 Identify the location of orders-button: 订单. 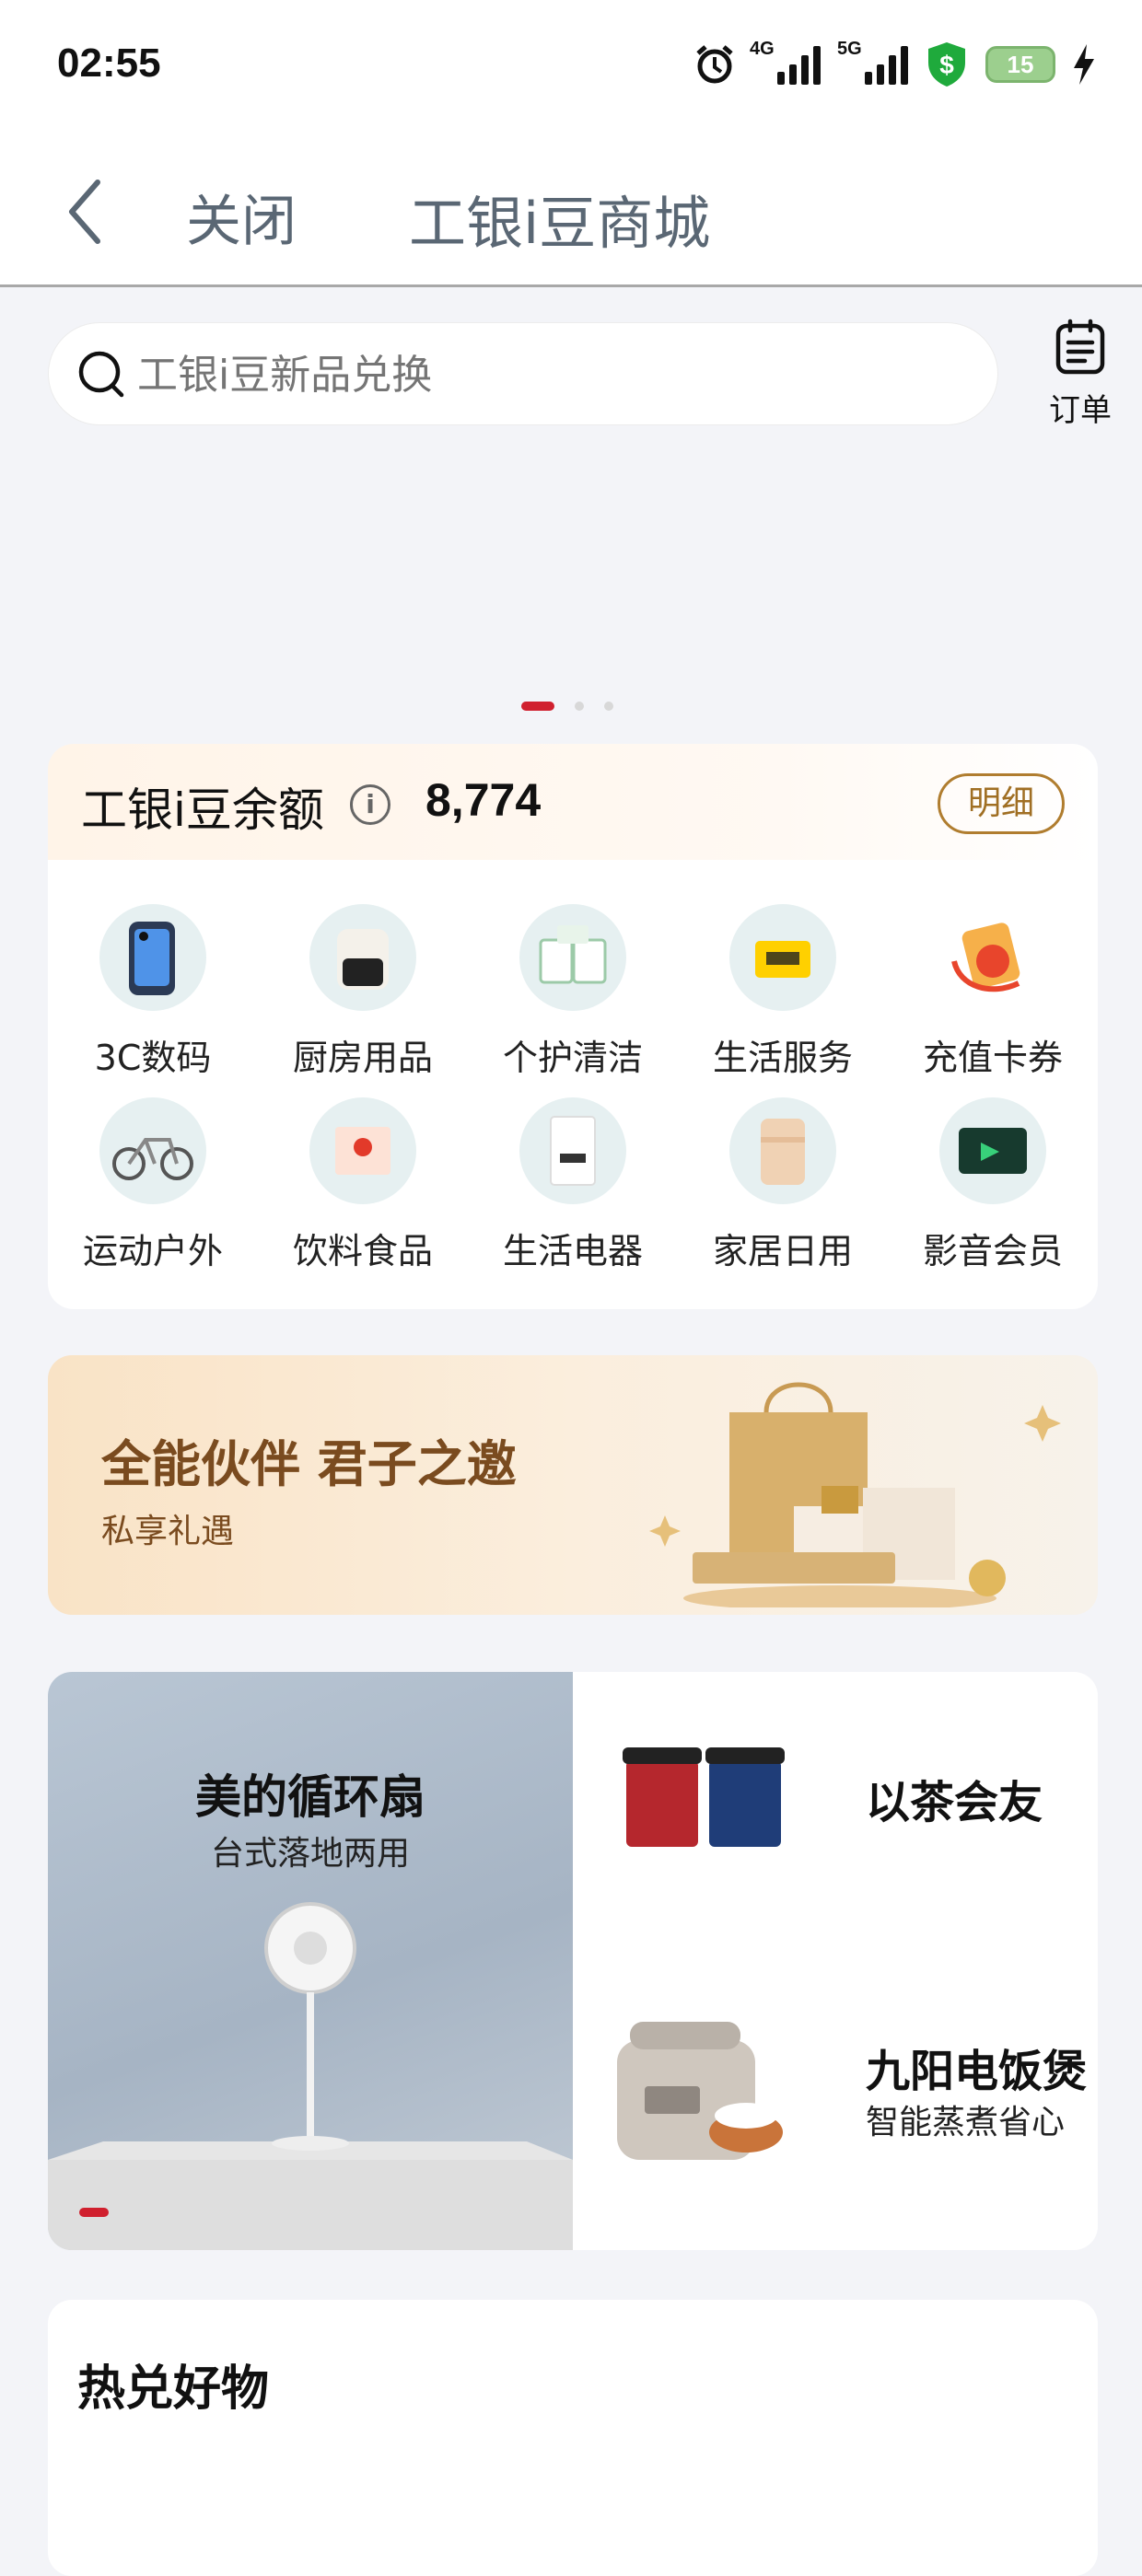
(1080, 374).